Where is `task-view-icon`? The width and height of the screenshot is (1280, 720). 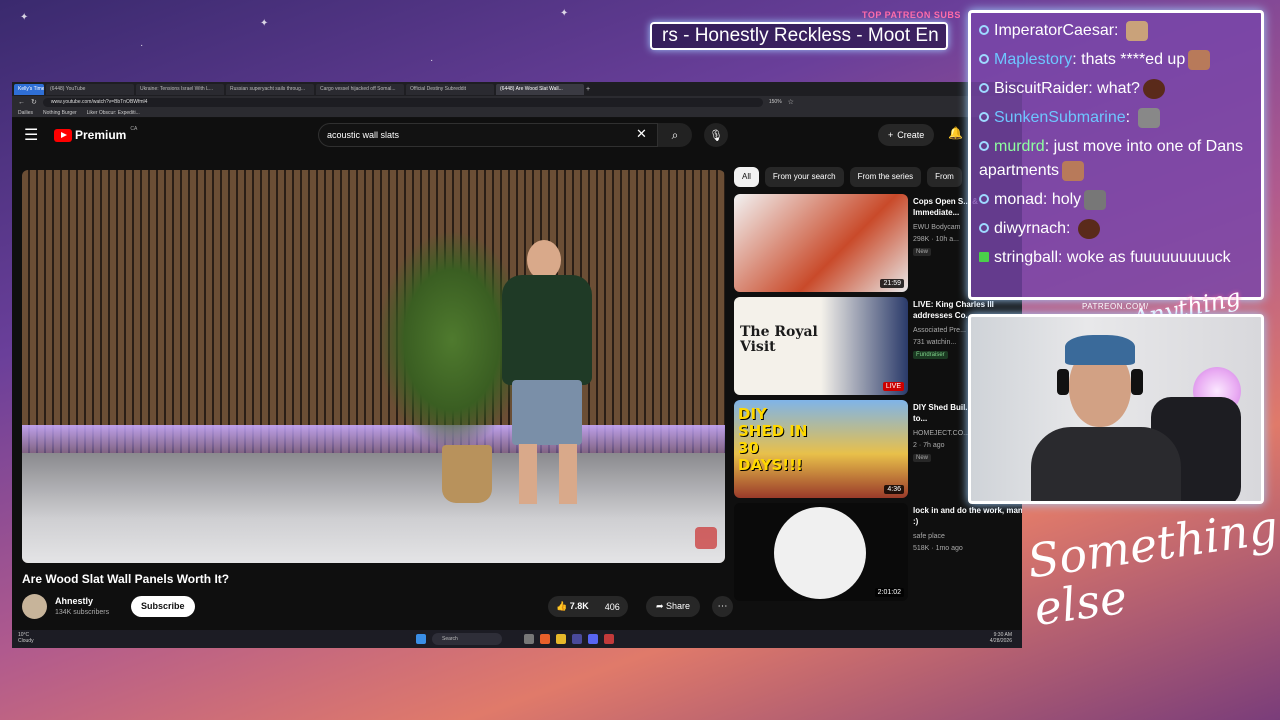 task-view-icon is located at coordinates (529, 639).